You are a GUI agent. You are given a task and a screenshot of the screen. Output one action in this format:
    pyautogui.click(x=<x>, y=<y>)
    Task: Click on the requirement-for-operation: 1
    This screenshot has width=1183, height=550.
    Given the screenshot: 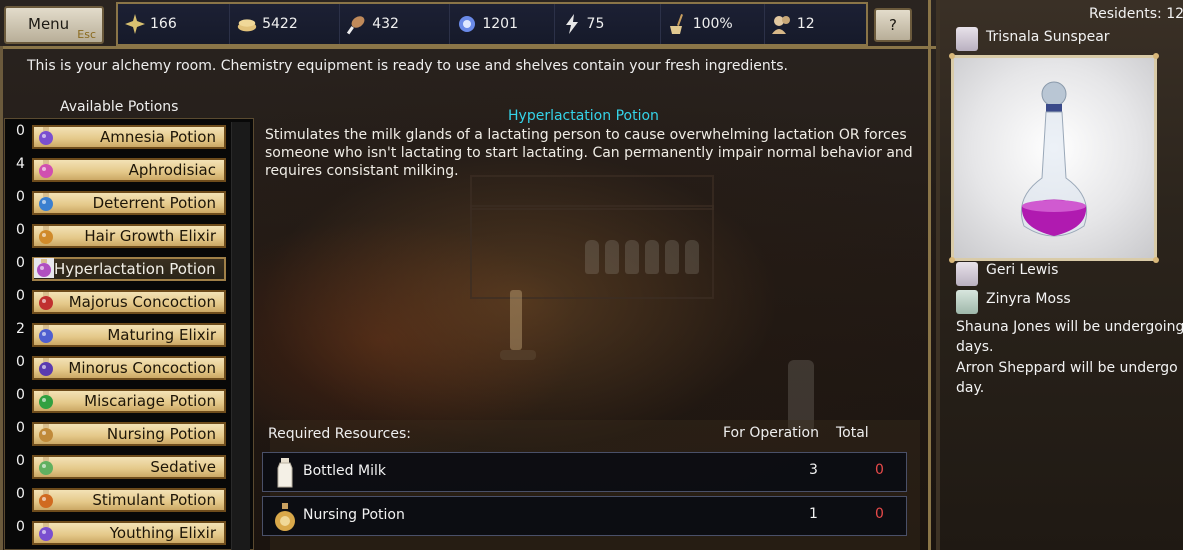 What is the action you would take?
    pyautogui.click(x=813, y=514)
    